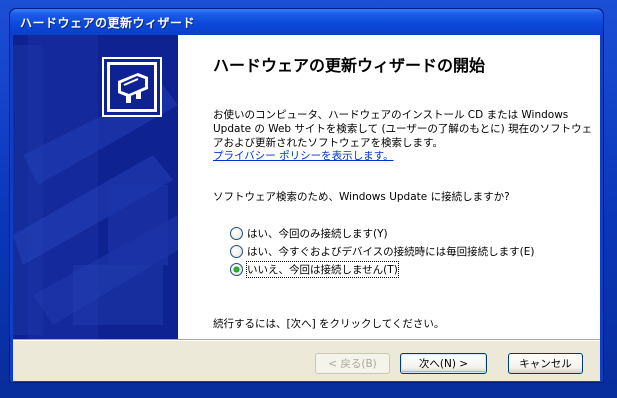 The height and width of the screenshot is (398, 617). Describe the element at coordinates (306, 22) in the screenshot. I see `title-bar: ハードウェアの更新ウィザード` at that location.